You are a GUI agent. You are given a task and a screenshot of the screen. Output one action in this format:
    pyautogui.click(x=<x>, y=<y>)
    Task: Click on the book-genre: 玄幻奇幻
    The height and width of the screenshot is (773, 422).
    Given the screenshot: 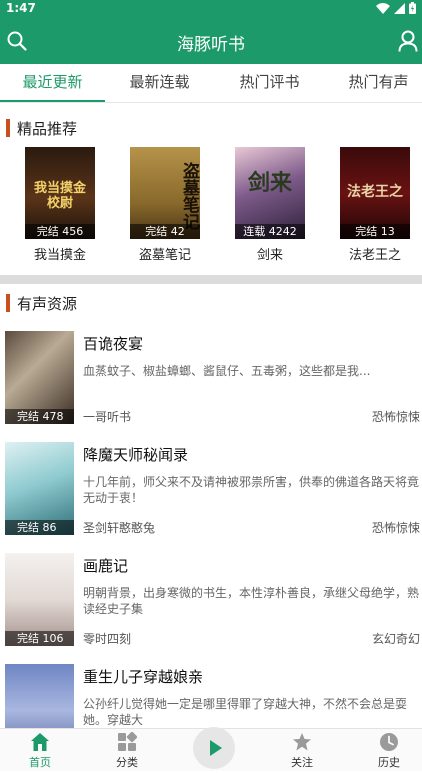 What is the action you would take?
    pyautogui.click(x=396, y=639)
    